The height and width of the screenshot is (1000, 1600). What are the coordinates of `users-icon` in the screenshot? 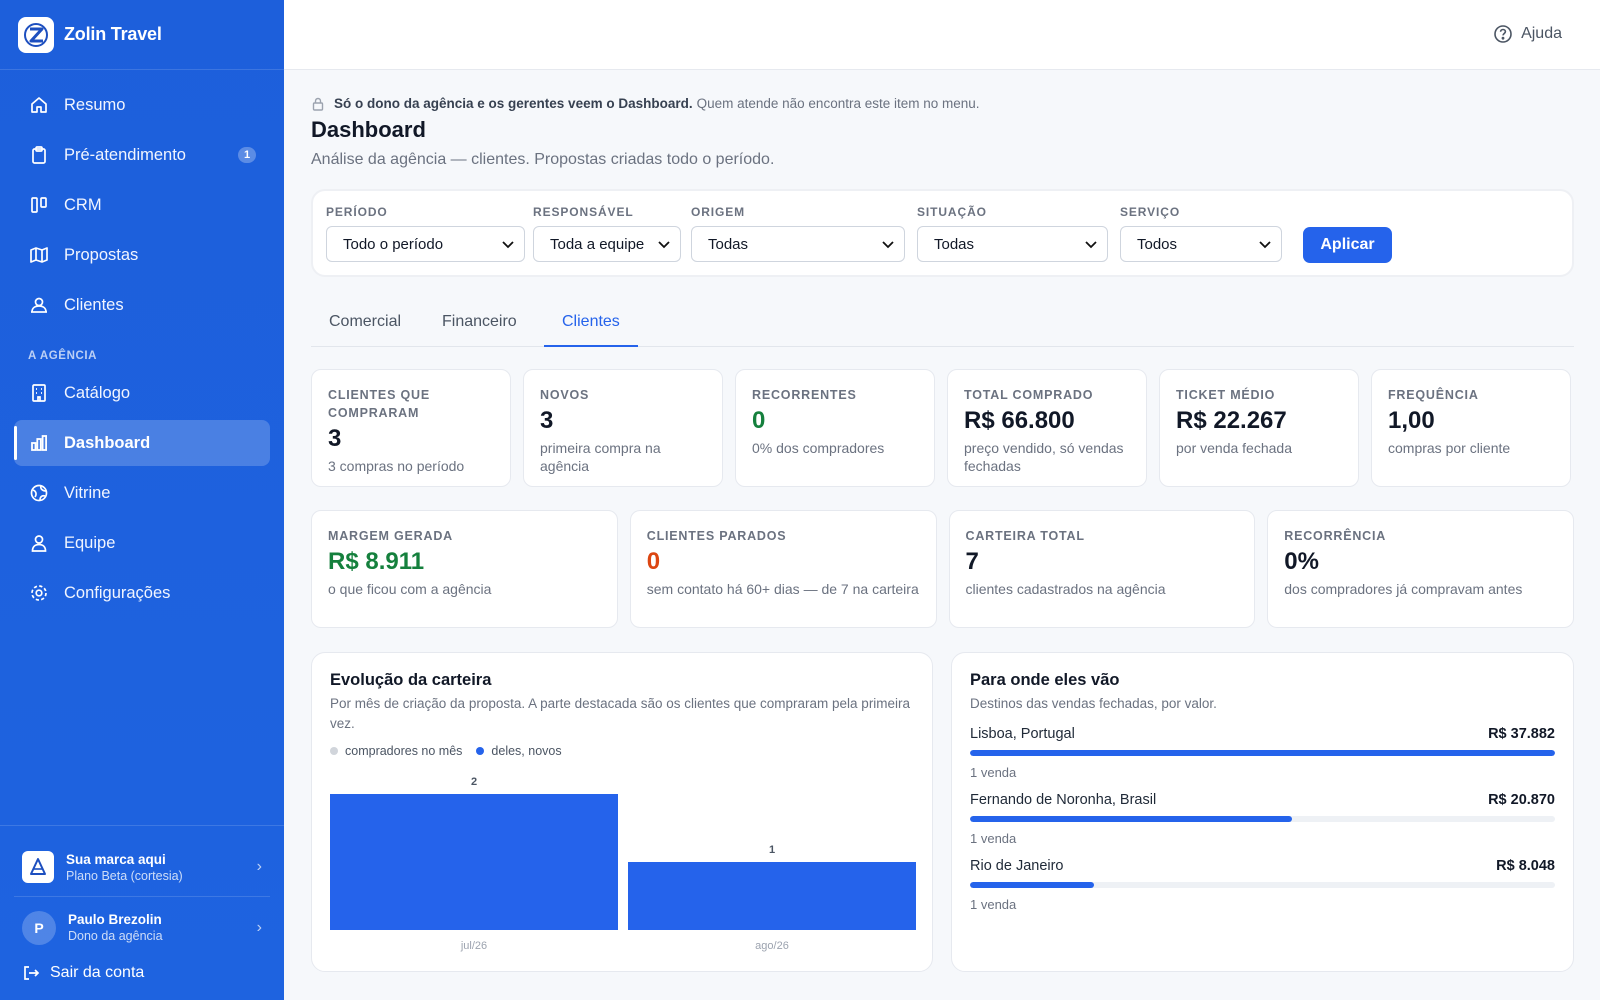 It's located at (39, 305).